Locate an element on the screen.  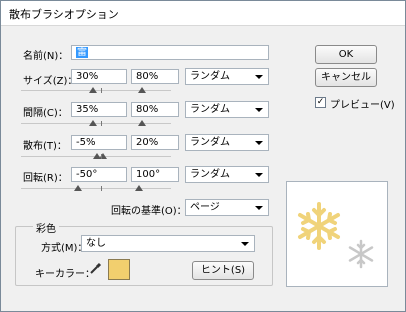
spacing-min-thumb is located at coordinates (93, 123).